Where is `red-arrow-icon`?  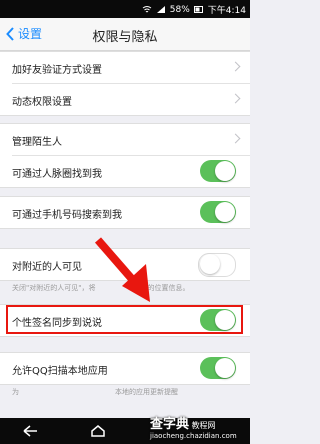 red-arrow-icon is located at coordinates (122, 269).